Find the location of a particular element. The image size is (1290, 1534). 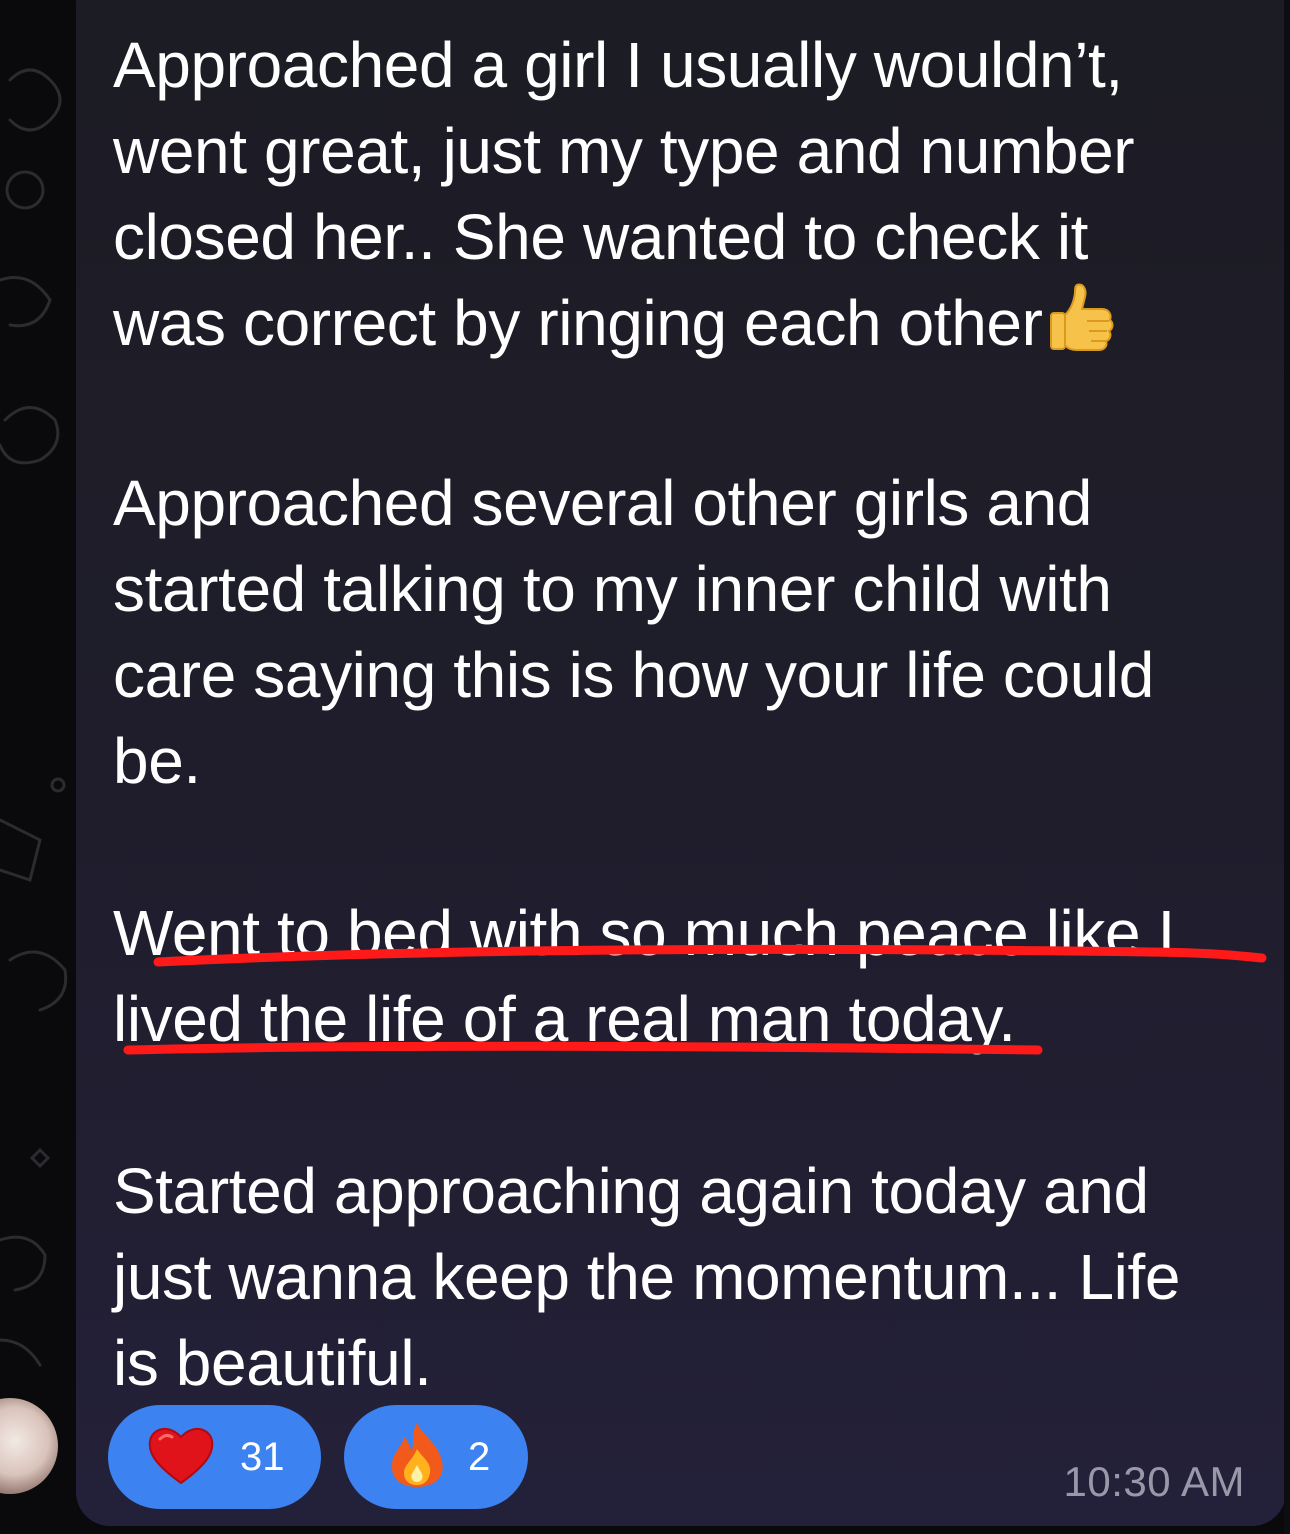

chat-background-doodles is located at coordinates (34, 717).